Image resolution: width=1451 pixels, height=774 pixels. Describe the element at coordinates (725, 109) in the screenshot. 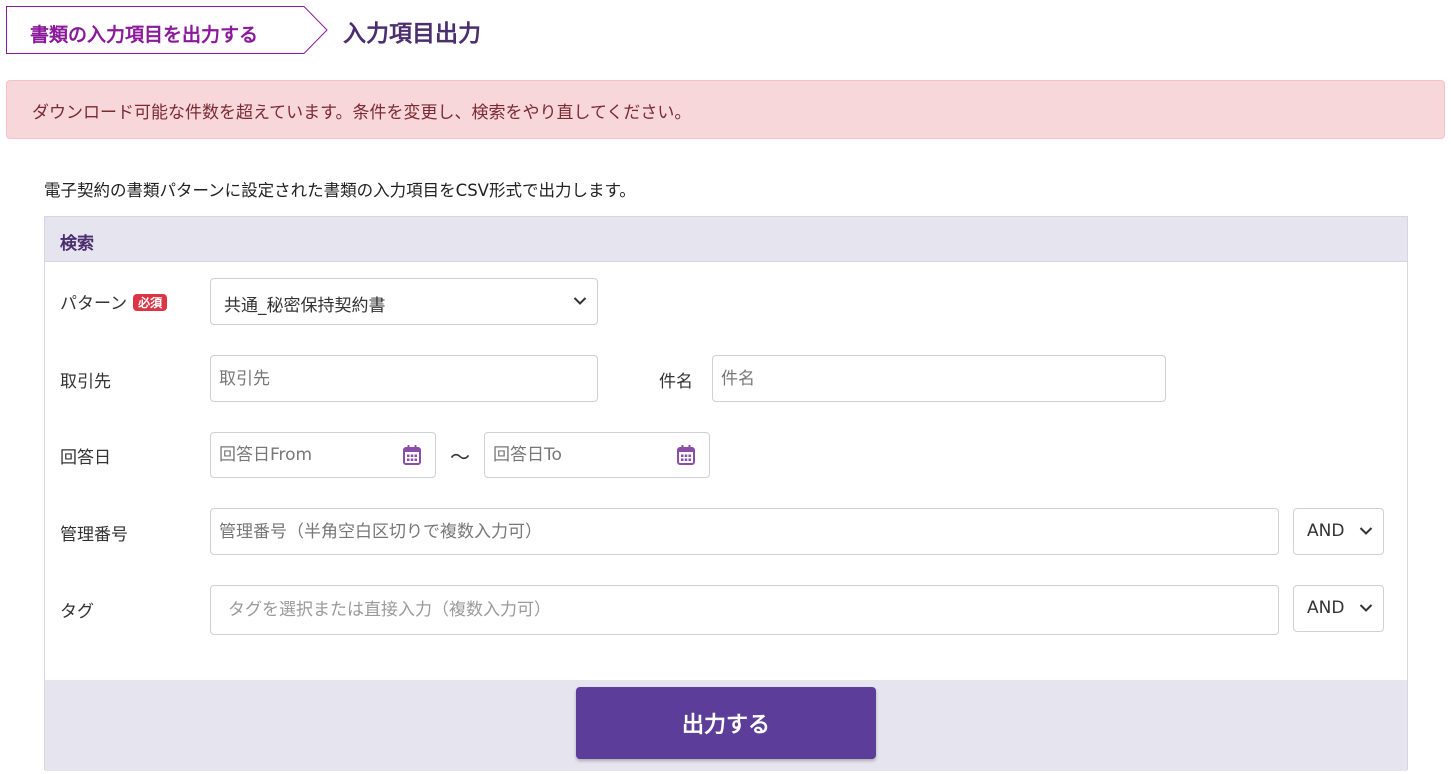

I see `error-alert: ダウンロード可能な件数を超えています。条件を変更し、検索をやり直してください。` at that location.